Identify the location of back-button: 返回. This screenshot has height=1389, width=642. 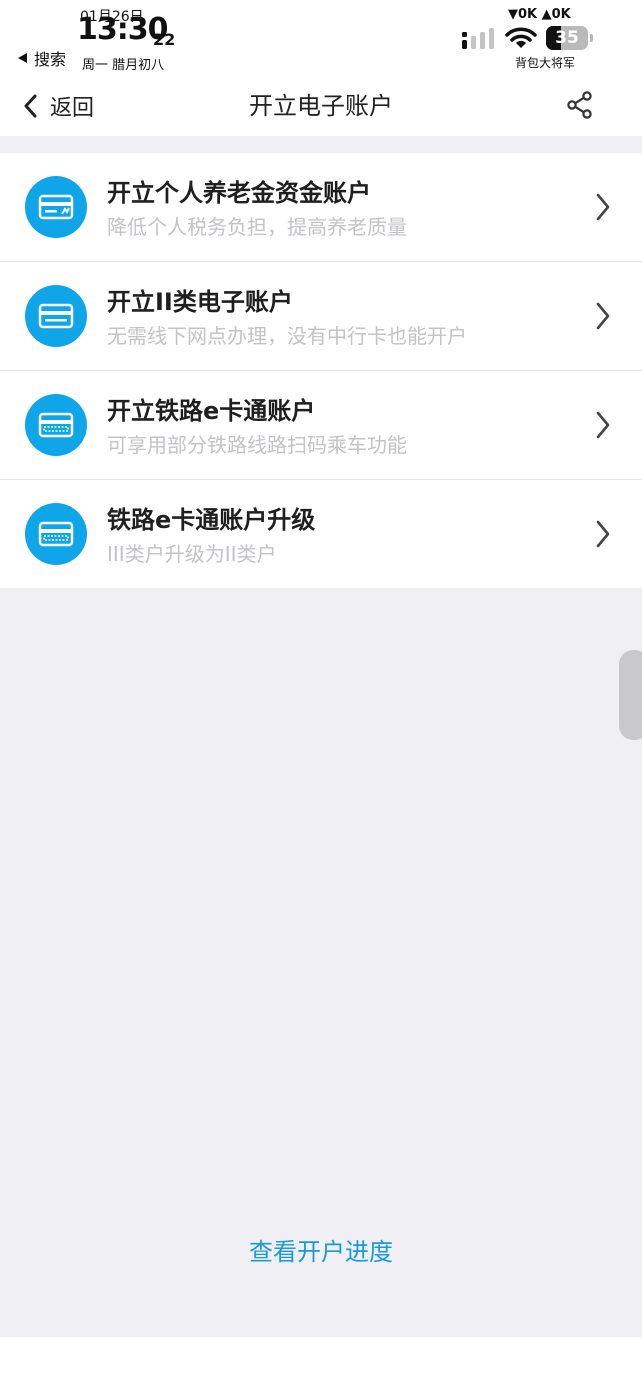
(57, 106).